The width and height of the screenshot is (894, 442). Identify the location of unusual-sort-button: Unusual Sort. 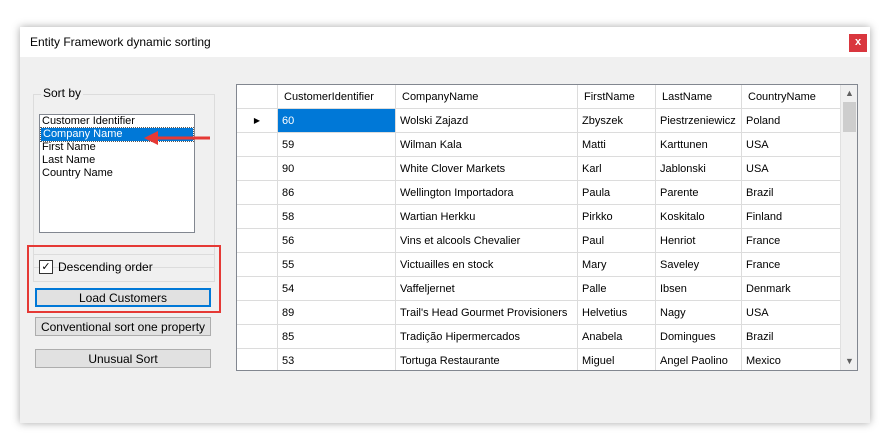
(123, 358).